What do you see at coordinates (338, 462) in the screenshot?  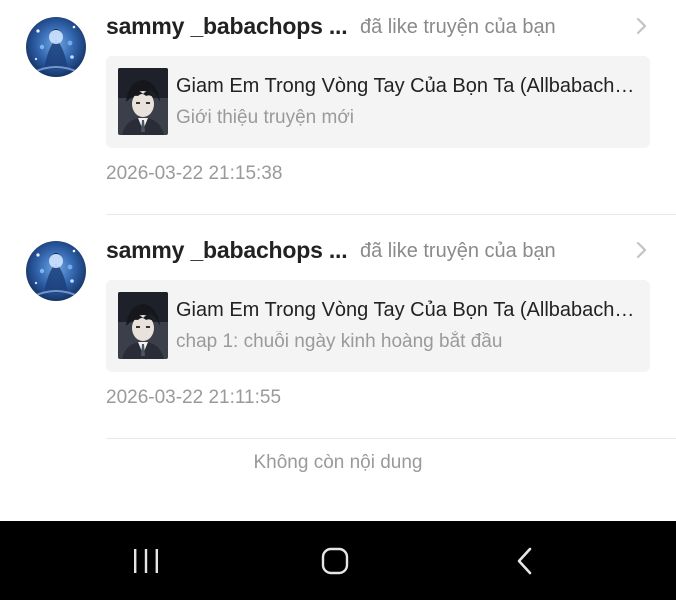 I see `end-of-list-text: Không còn nội dung` at bounding box center [338, 462].